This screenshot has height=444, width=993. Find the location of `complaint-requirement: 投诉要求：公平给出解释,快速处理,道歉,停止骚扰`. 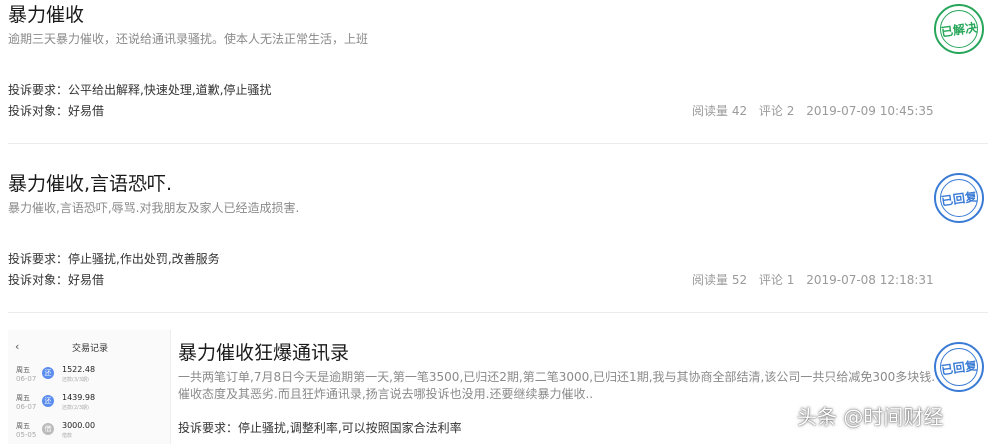

complaint-requirement: 投诉要求：公平给出解释,快速处理,道歉,停止骚扰 is located at coordinates (140, 90).